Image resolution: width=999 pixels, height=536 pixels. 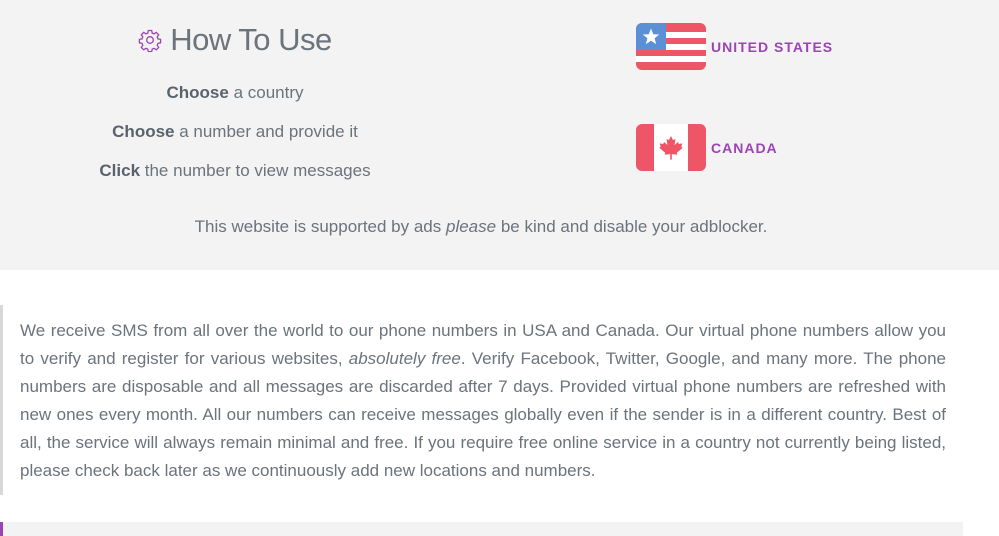 I want to click on gear-icon, so click(x=150, y=40).